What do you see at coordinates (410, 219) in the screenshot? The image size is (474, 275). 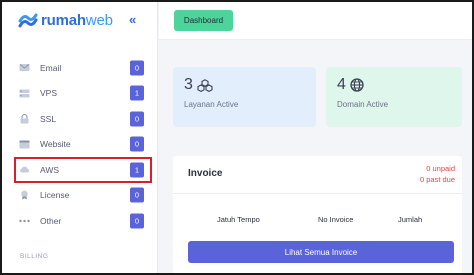 I see `column-header-amount: Jumlah` at bounding box center [410, 219].